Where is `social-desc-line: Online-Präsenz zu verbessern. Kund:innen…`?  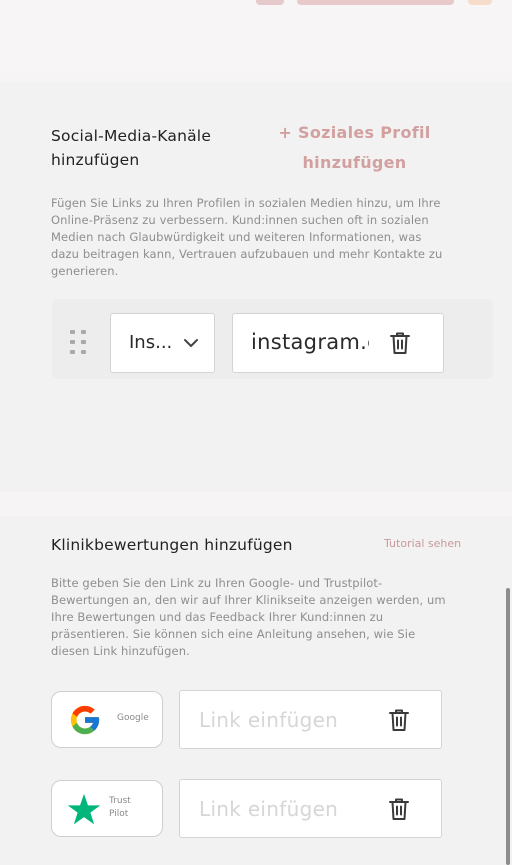
social-desc-line: Online-Präsenz zu verbessern. Kund:innen… is located at coordinates (240, 220).